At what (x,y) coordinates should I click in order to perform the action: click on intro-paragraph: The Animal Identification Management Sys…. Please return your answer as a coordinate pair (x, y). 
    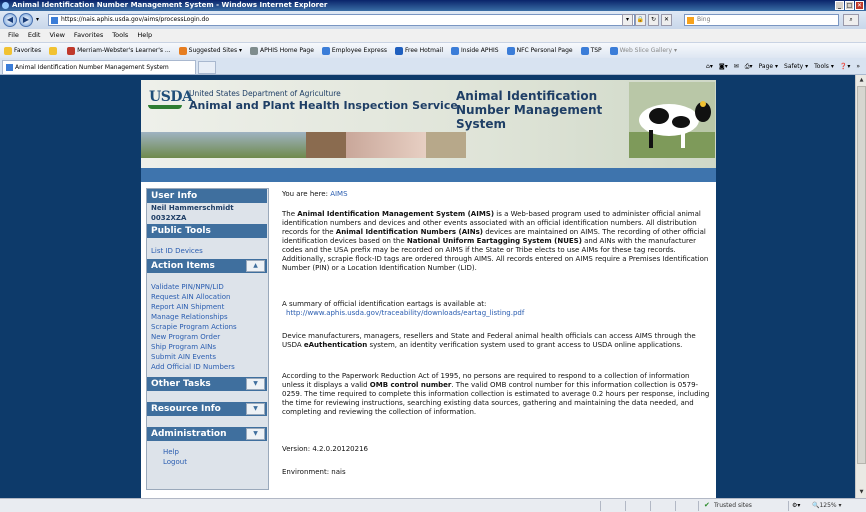
    Looking at the image, I should click on (497, 241).